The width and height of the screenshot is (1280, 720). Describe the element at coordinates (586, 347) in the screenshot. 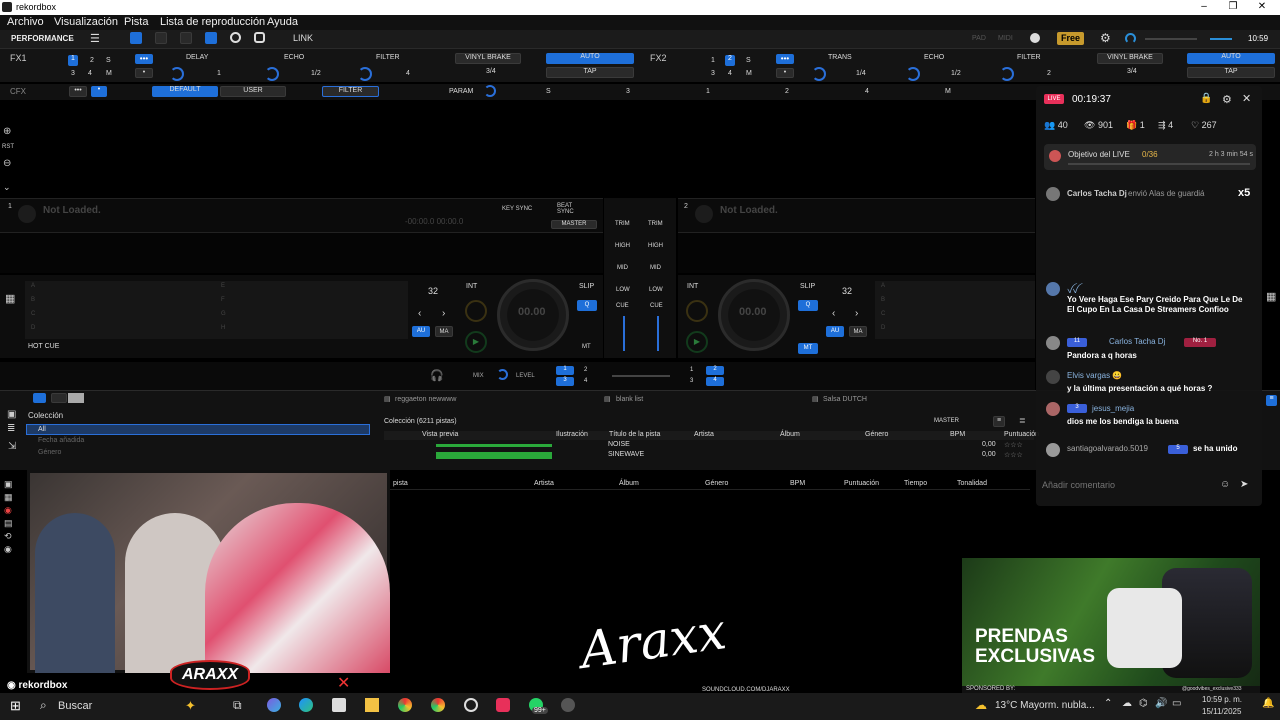

I see `deck1-mt-button: MT` at that location.